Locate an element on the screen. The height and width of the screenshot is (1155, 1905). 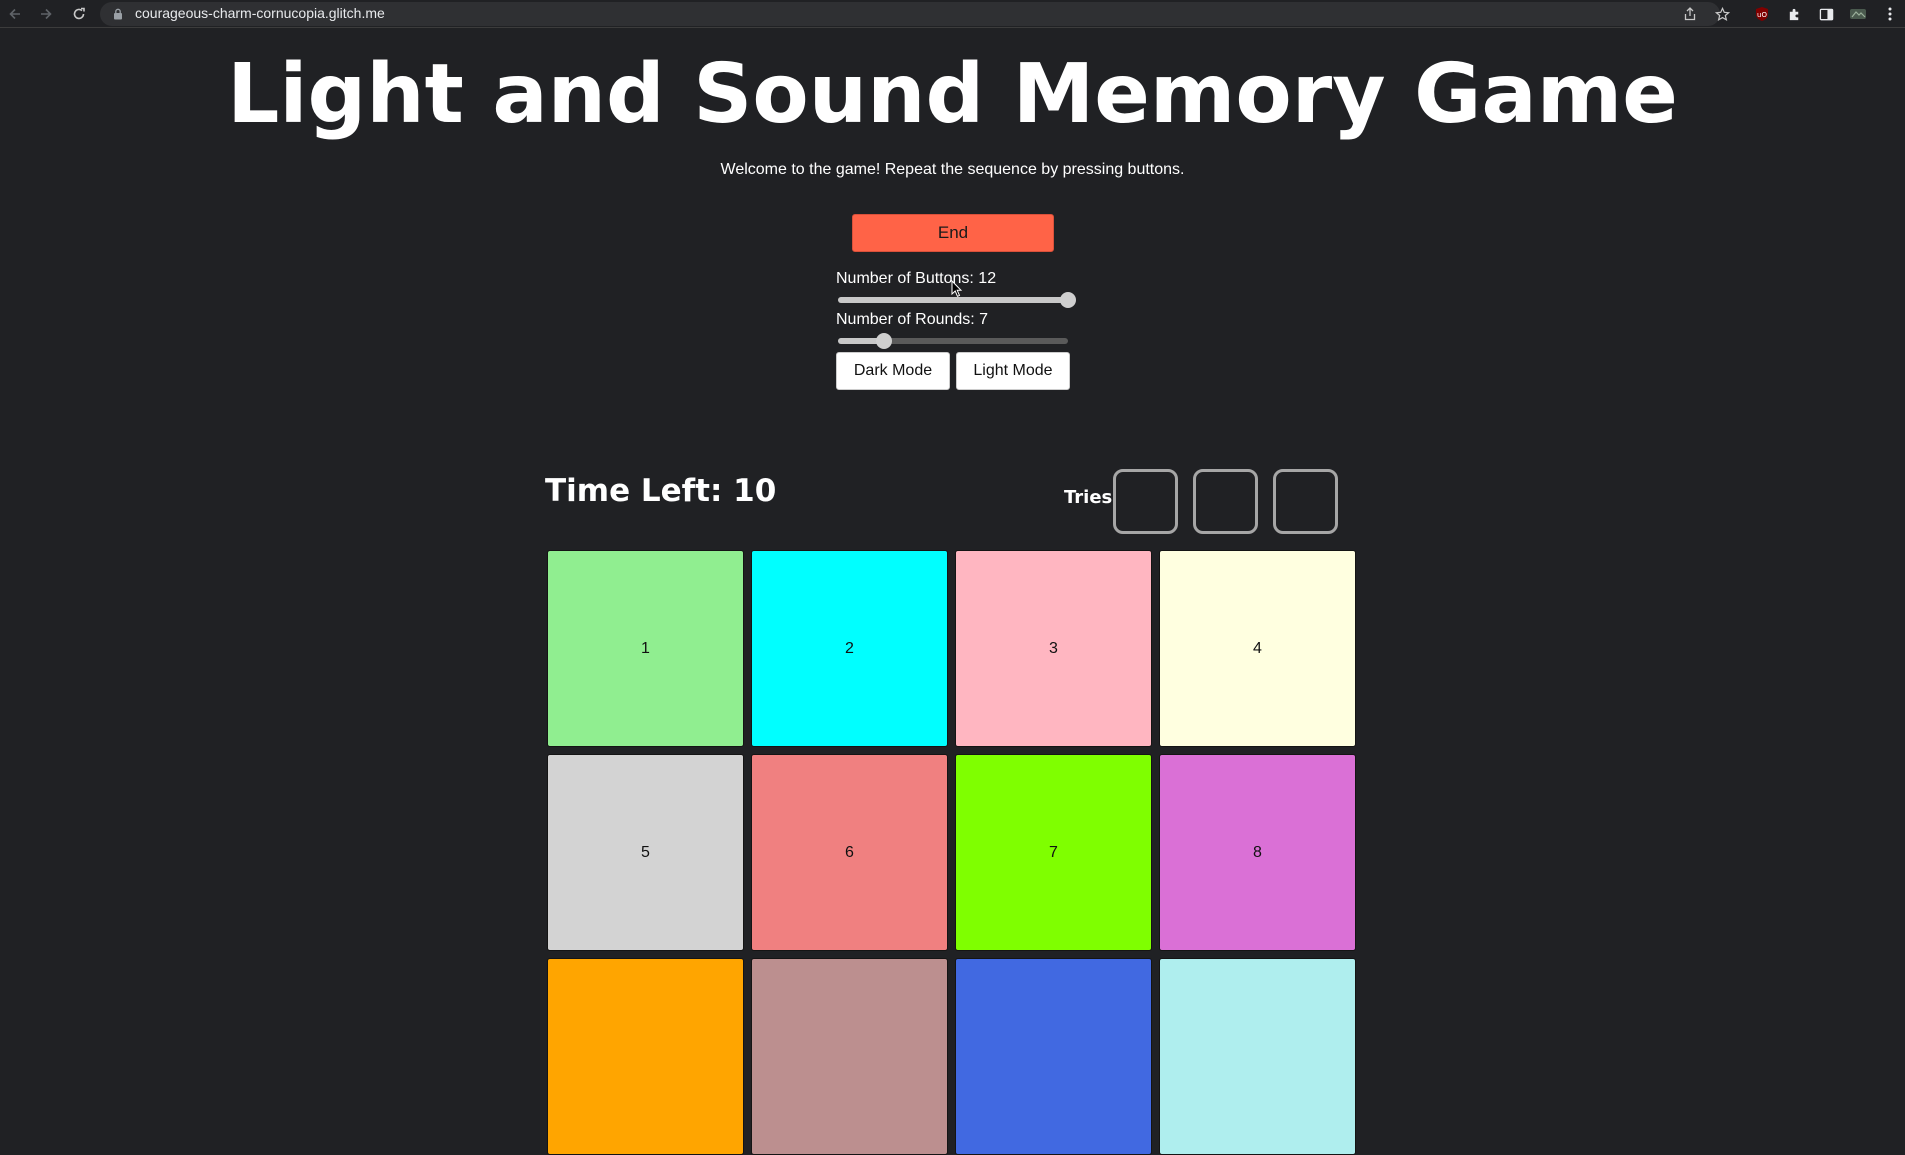
browser-toolbar: courageous-charm-cornucopia.glitch.me uO is located at coordinates (952, 14).